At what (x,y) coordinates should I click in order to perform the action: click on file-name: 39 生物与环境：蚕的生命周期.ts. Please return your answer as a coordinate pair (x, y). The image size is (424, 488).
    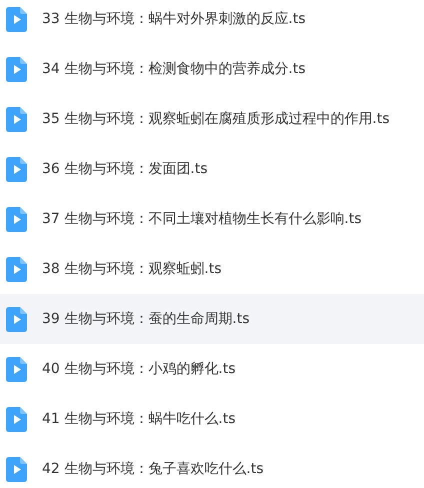
    Looking at the image, I should click on (146, 319).